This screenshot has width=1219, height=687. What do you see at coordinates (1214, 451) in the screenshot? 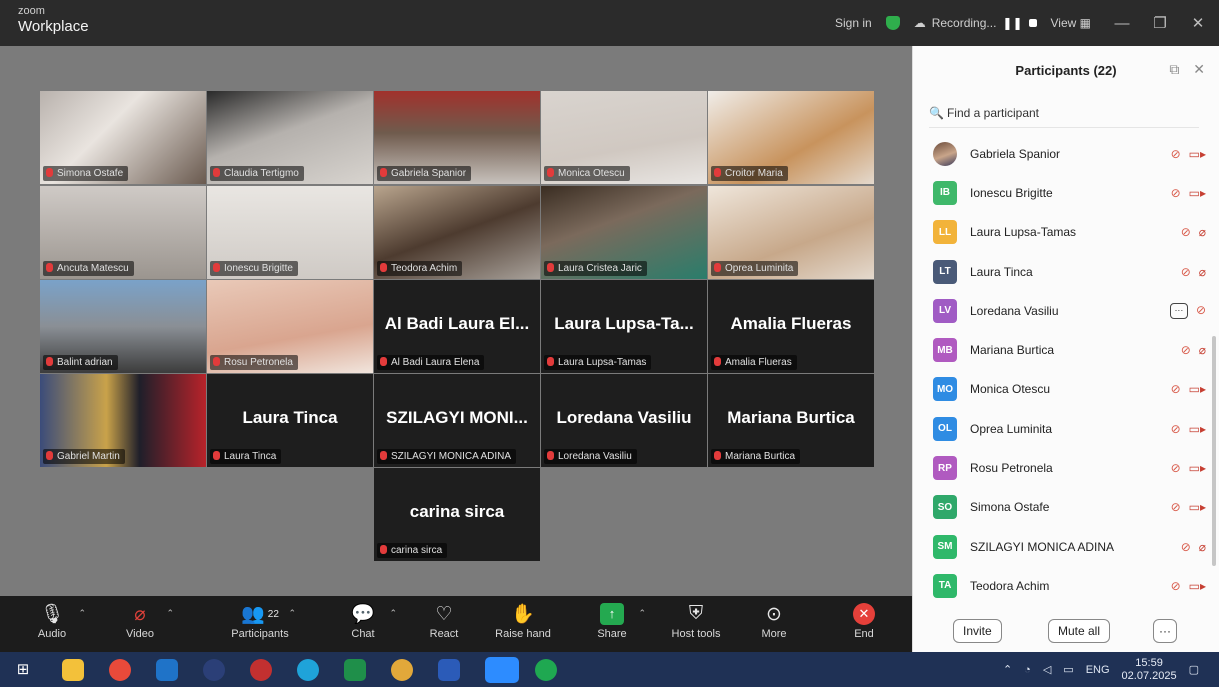
I see `participant-list-scrollbar` at bounding box center [1214, 451].